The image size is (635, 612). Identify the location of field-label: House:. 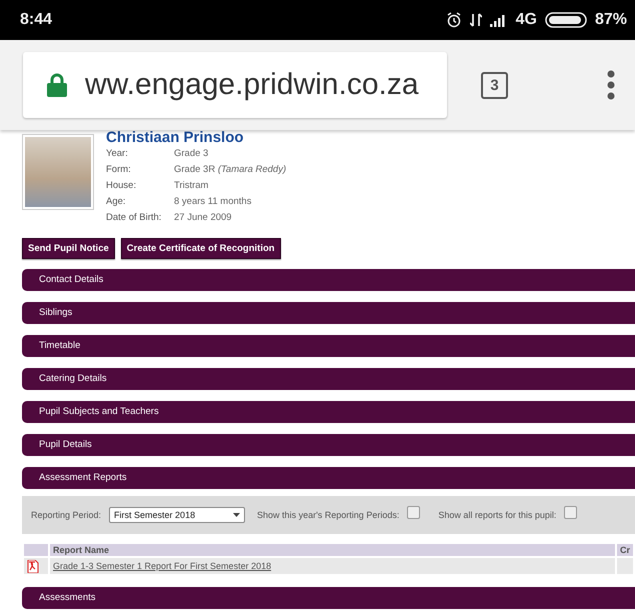
(122, 186).